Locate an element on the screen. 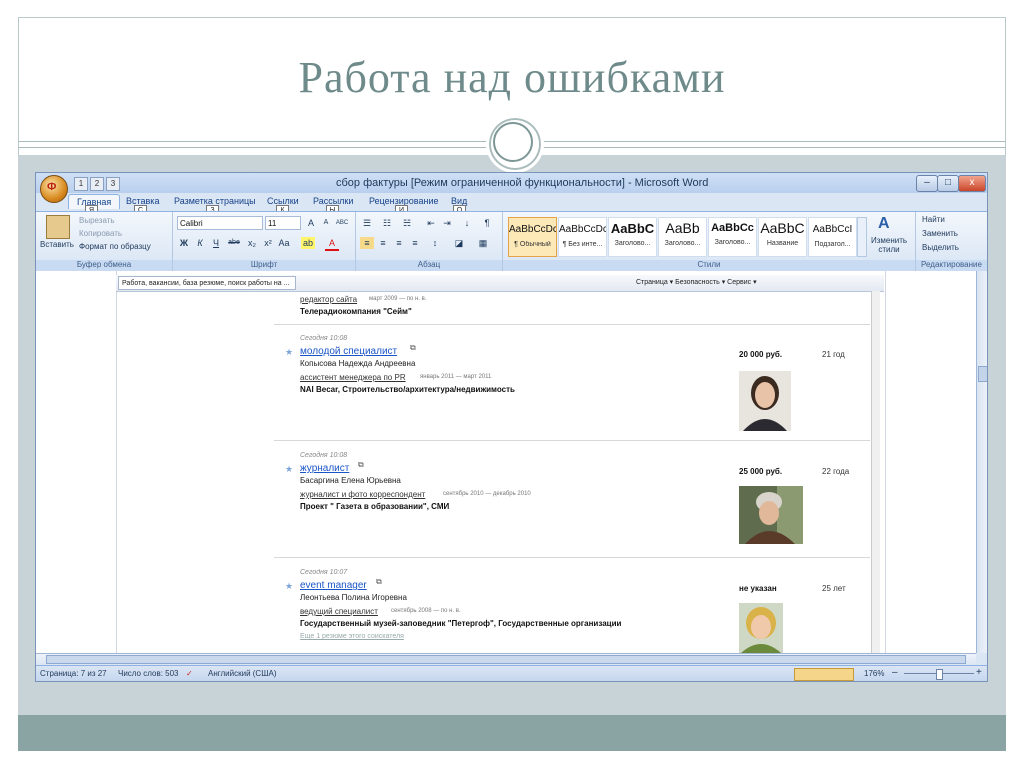  browser-tools: Страница ▾ Безопасность ▾ Сервис ▾ is located at coordinates (696, 282).